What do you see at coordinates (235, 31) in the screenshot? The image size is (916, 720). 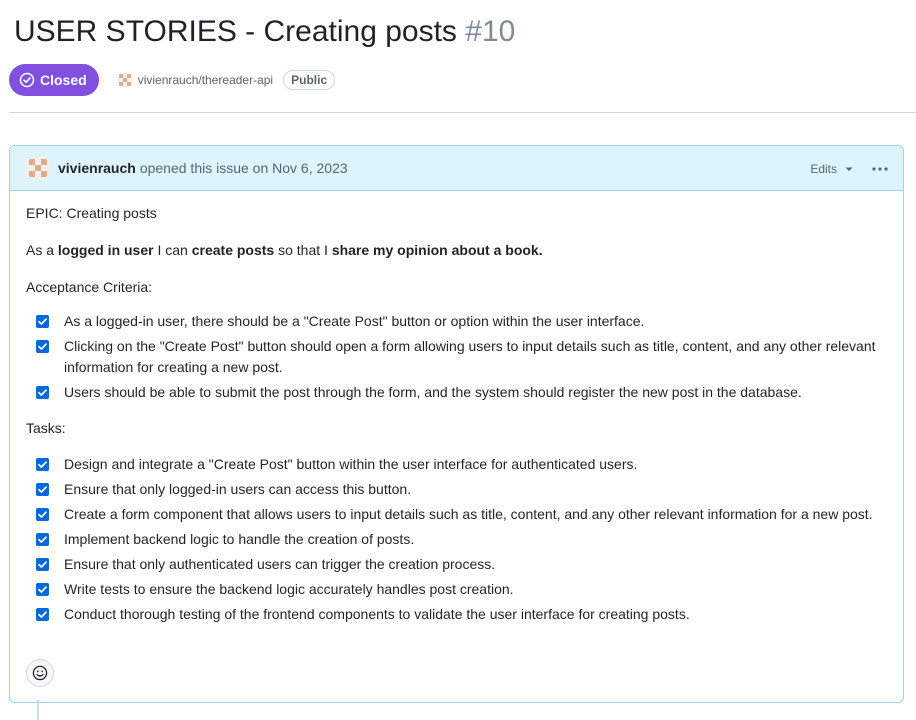 I see `issue-title: USER STORIES - Creating posts` at bounding box center [235, 31].